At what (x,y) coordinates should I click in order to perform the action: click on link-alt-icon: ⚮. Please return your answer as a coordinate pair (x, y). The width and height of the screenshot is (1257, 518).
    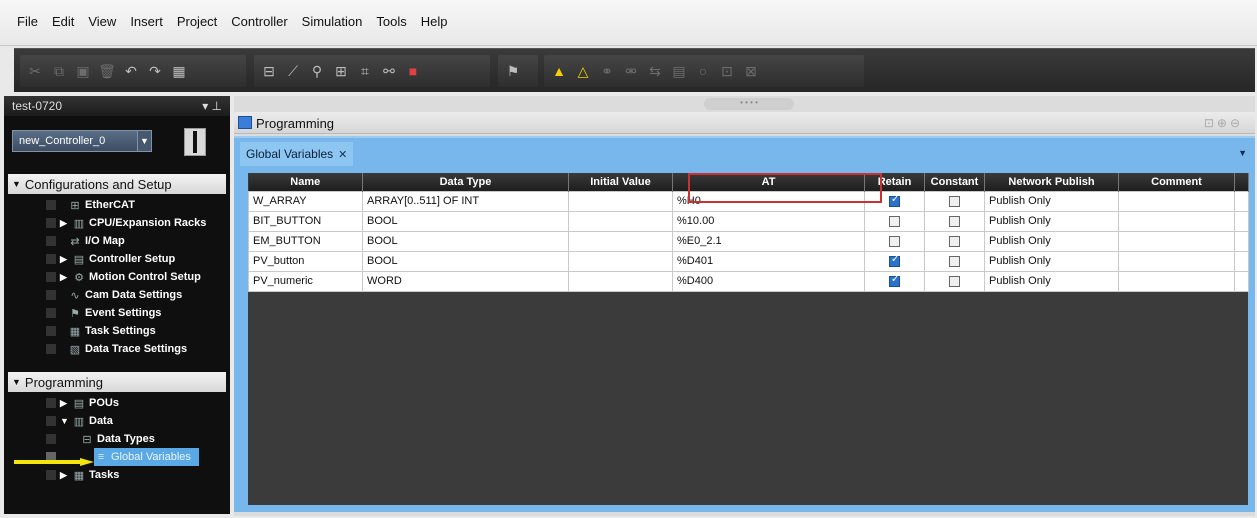
    Looking at the image, I should click on (631, 71).